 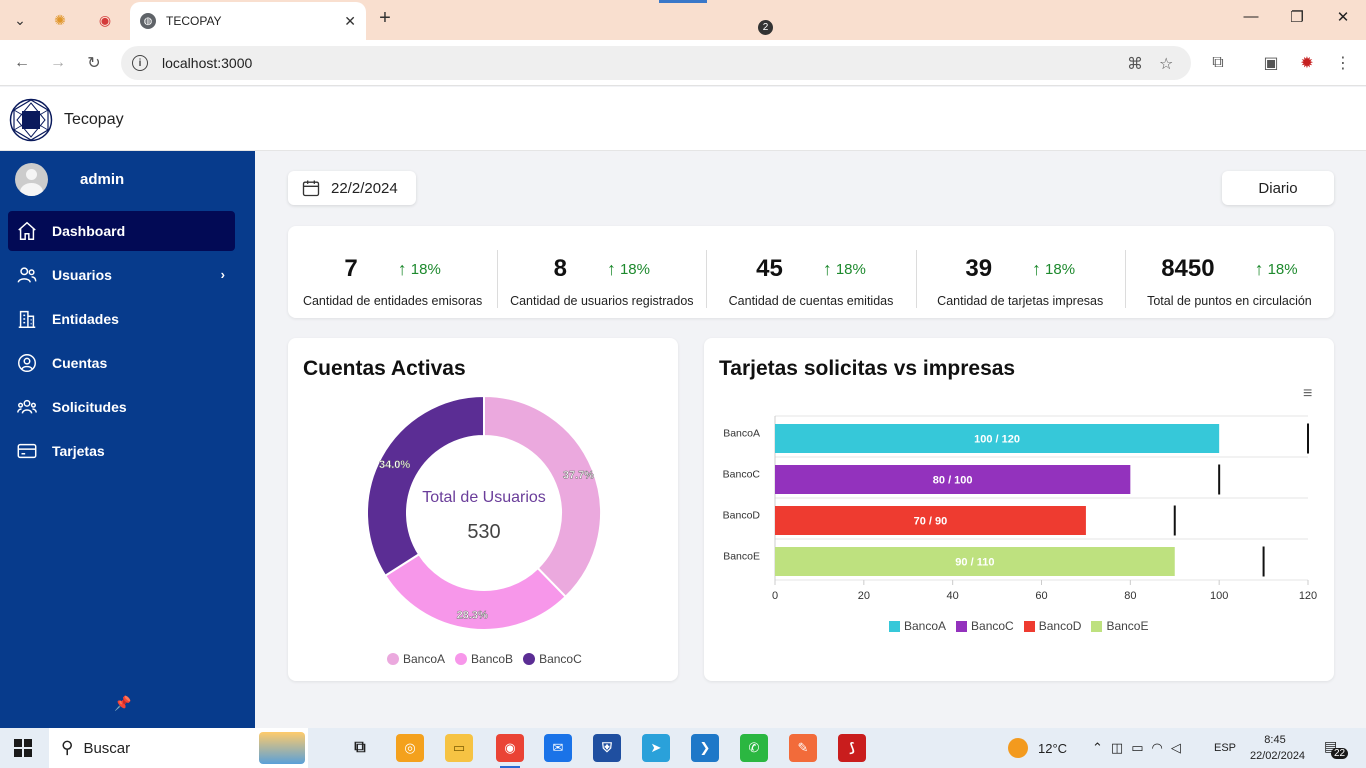 I want to click on sidebar-item-label: Entidades, so click(x=85, y=319).